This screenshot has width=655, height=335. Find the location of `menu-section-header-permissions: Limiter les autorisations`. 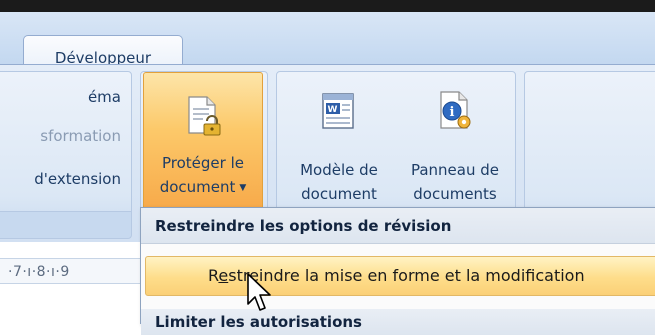

menu-section-header-permissions: Limiter les autorisations is located at coordinates (398, 322).